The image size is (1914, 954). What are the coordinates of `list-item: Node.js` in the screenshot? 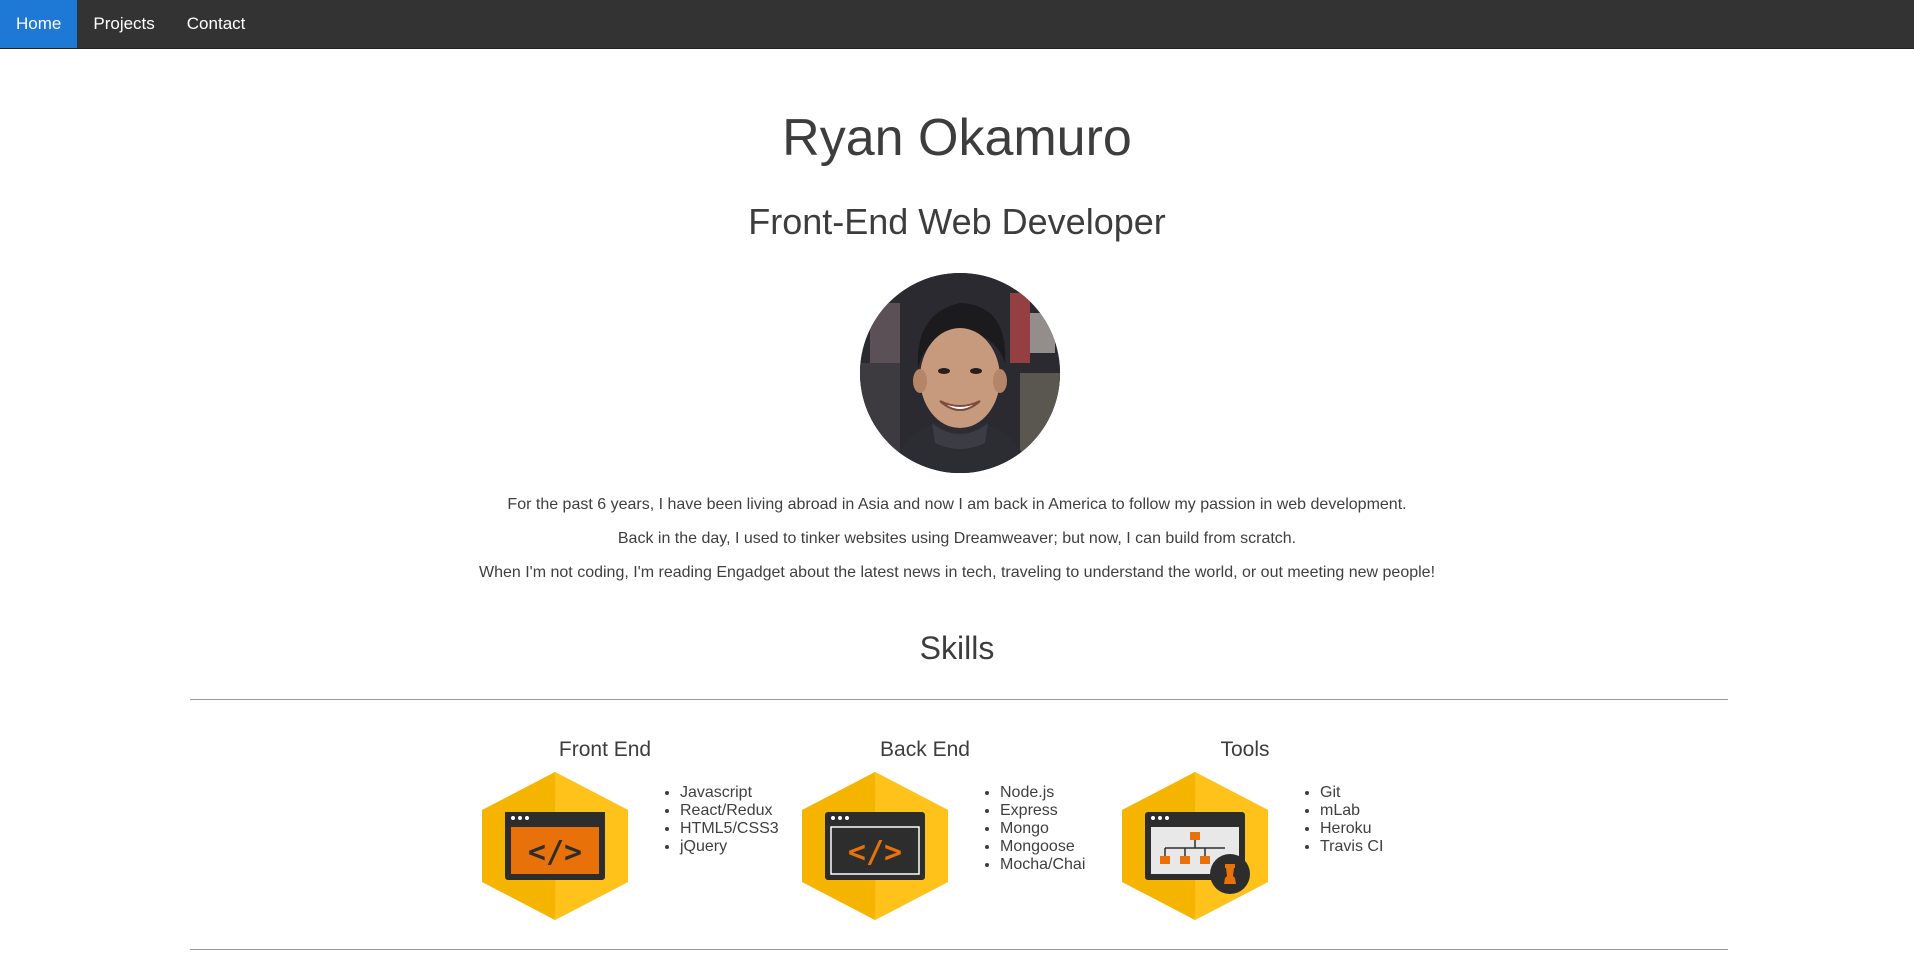 It's located at (1042, 793).